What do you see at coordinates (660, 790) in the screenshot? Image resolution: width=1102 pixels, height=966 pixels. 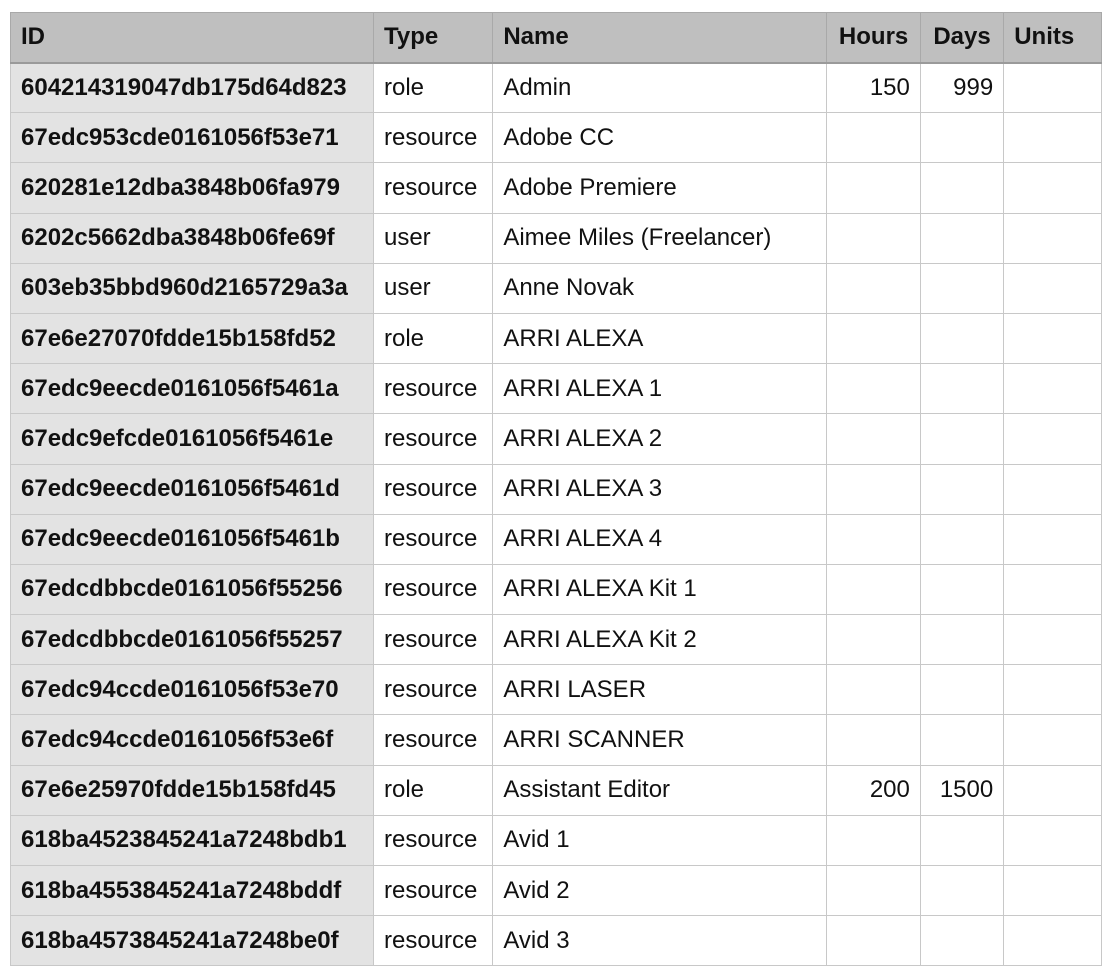 I see `cell-name: Assistant Editor` at bounding box center [660, 790].